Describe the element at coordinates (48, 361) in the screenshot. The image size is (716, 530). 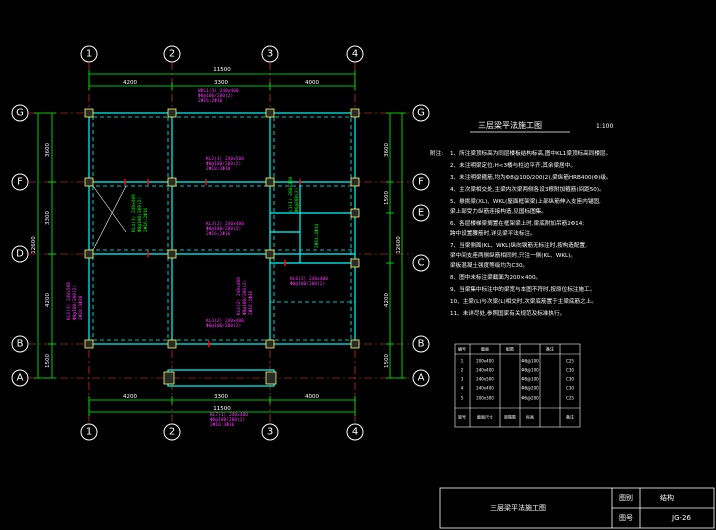
I see `dim-left-seg-4: 1500` at that location.